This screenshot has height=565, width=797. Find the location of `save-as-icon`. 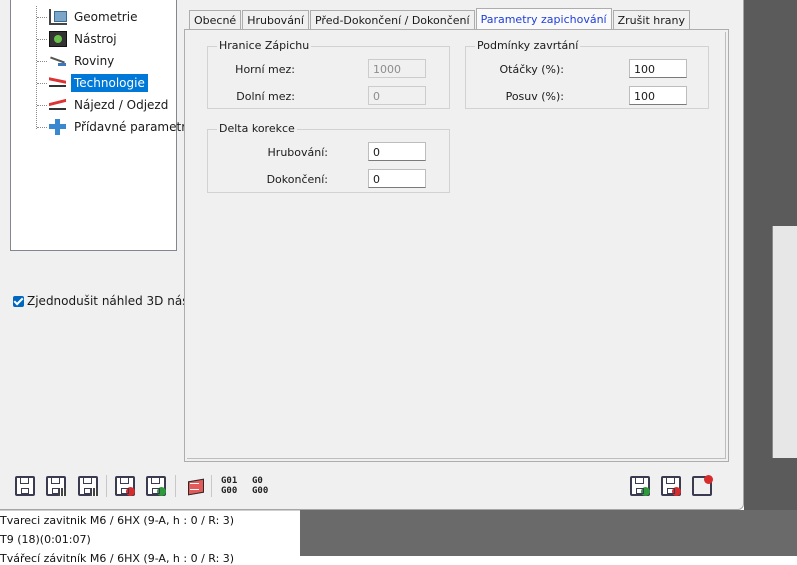

save-as-icon is located at coordinates (56, 486).